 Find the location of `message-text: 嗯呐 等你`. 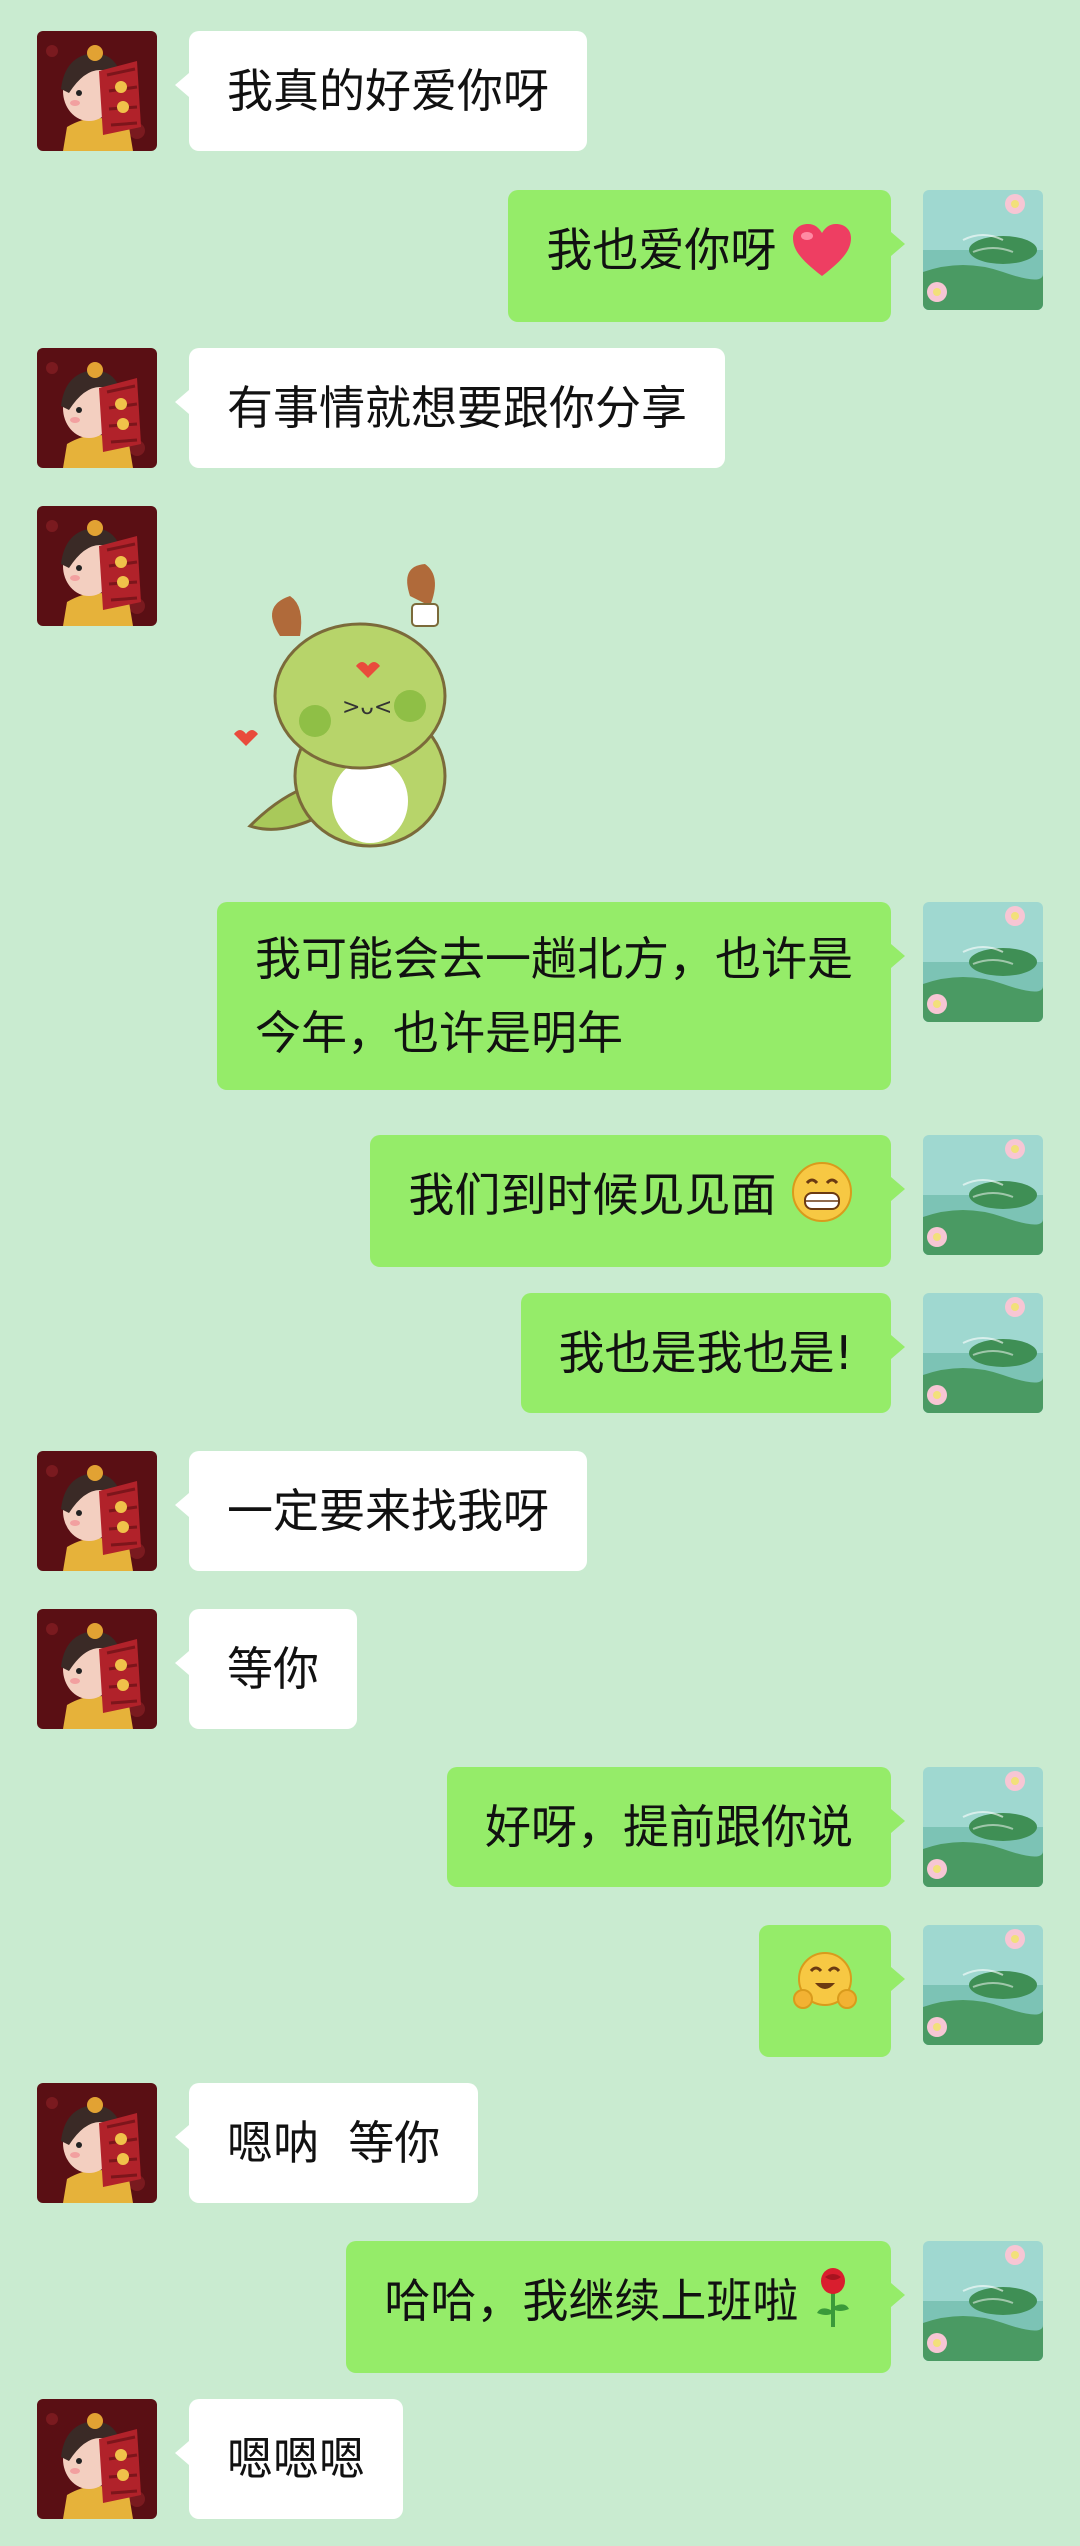

message-text: 嗯呐 等你 is located at coordinates (334, 2143).